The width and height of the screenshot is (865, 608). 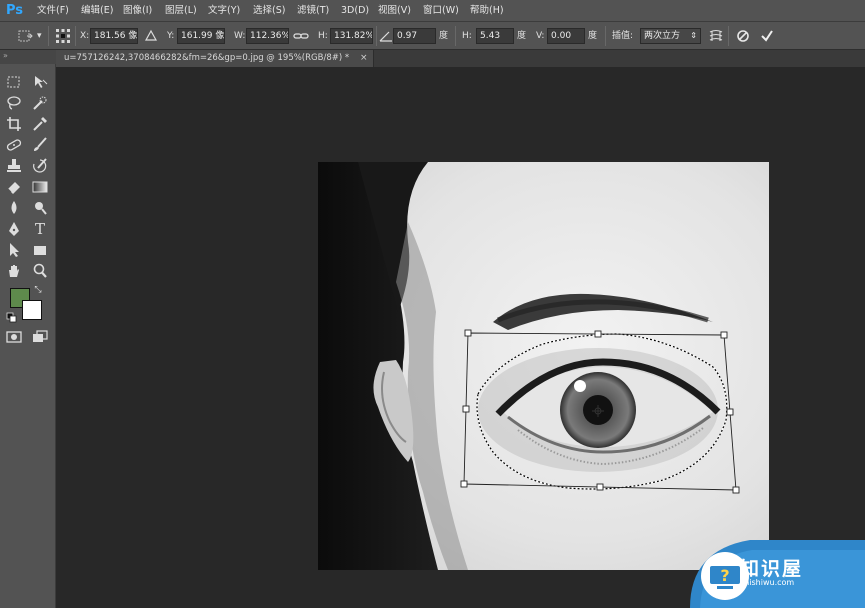 I want to click on eyedropper-icon, so click(x=40, y=124).